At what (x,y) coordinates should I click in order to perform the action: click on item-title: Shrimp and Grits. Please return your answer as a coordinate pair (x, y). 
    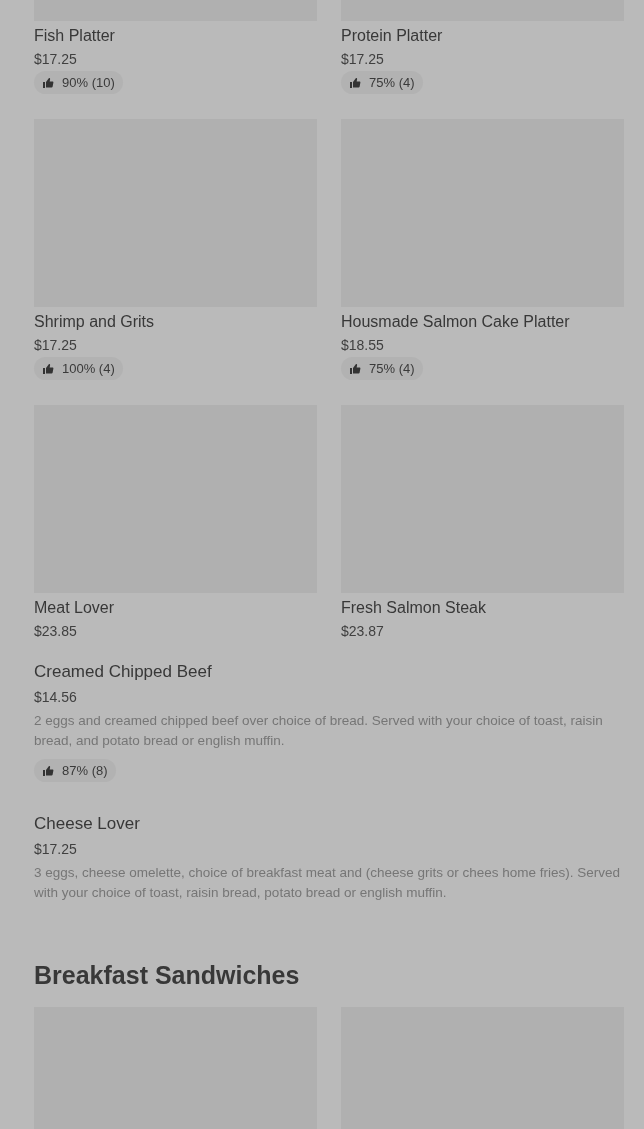
    Looking at the image, I should click on (175, 322).